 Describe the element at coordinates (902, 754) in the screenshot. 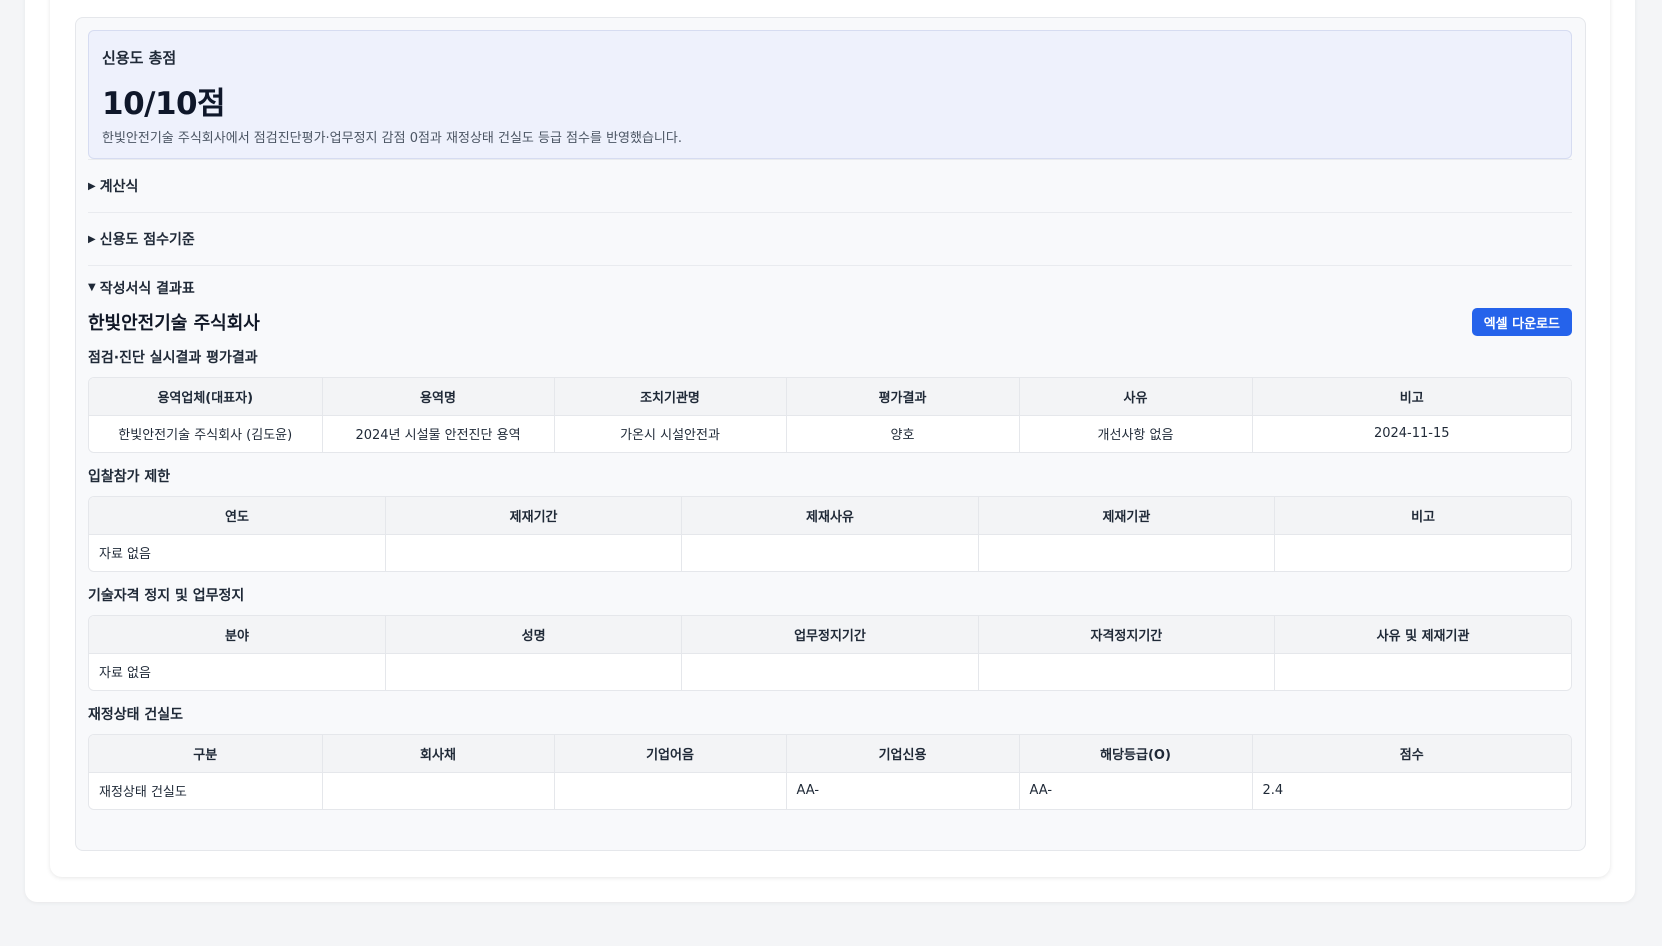

I see `column-header: 기업신용` at that location.